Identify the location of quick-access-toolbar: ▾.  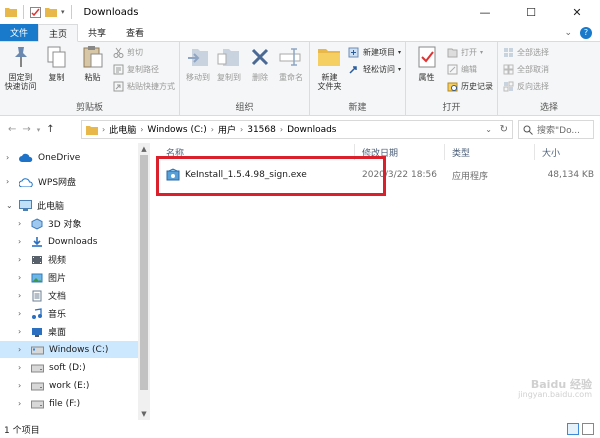
(37, 12).